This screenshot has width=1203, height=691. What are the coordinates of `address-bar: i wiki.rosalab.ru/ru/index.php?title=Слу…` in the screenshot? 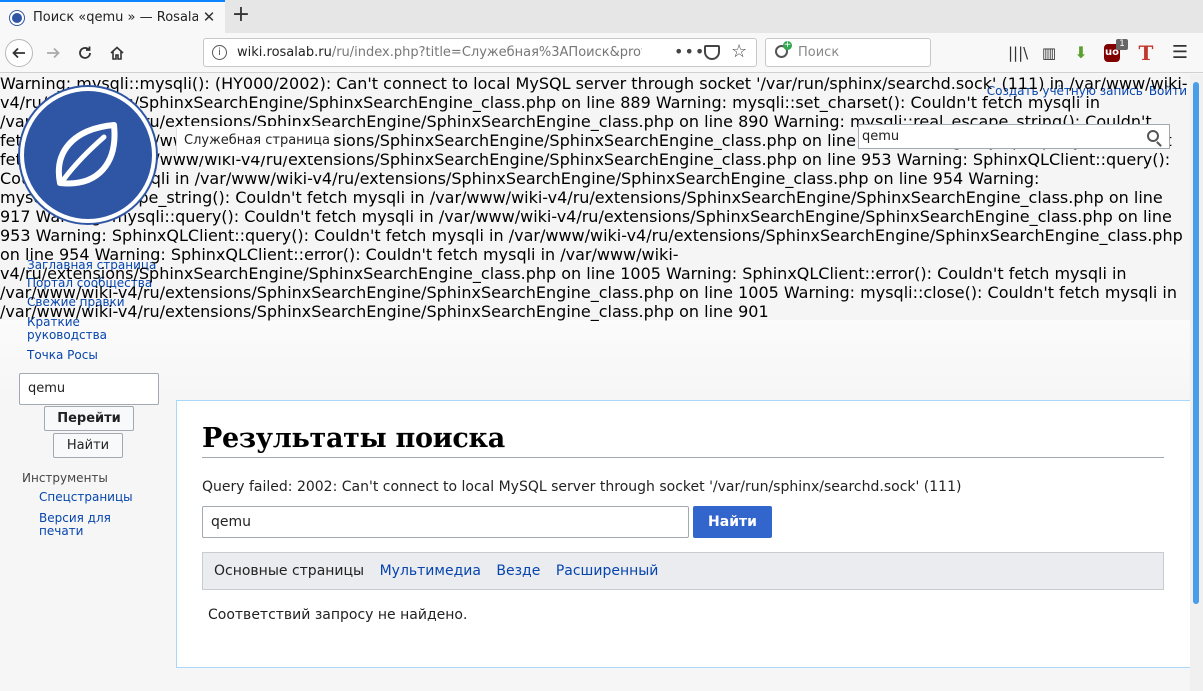 It's located at (480, 52).